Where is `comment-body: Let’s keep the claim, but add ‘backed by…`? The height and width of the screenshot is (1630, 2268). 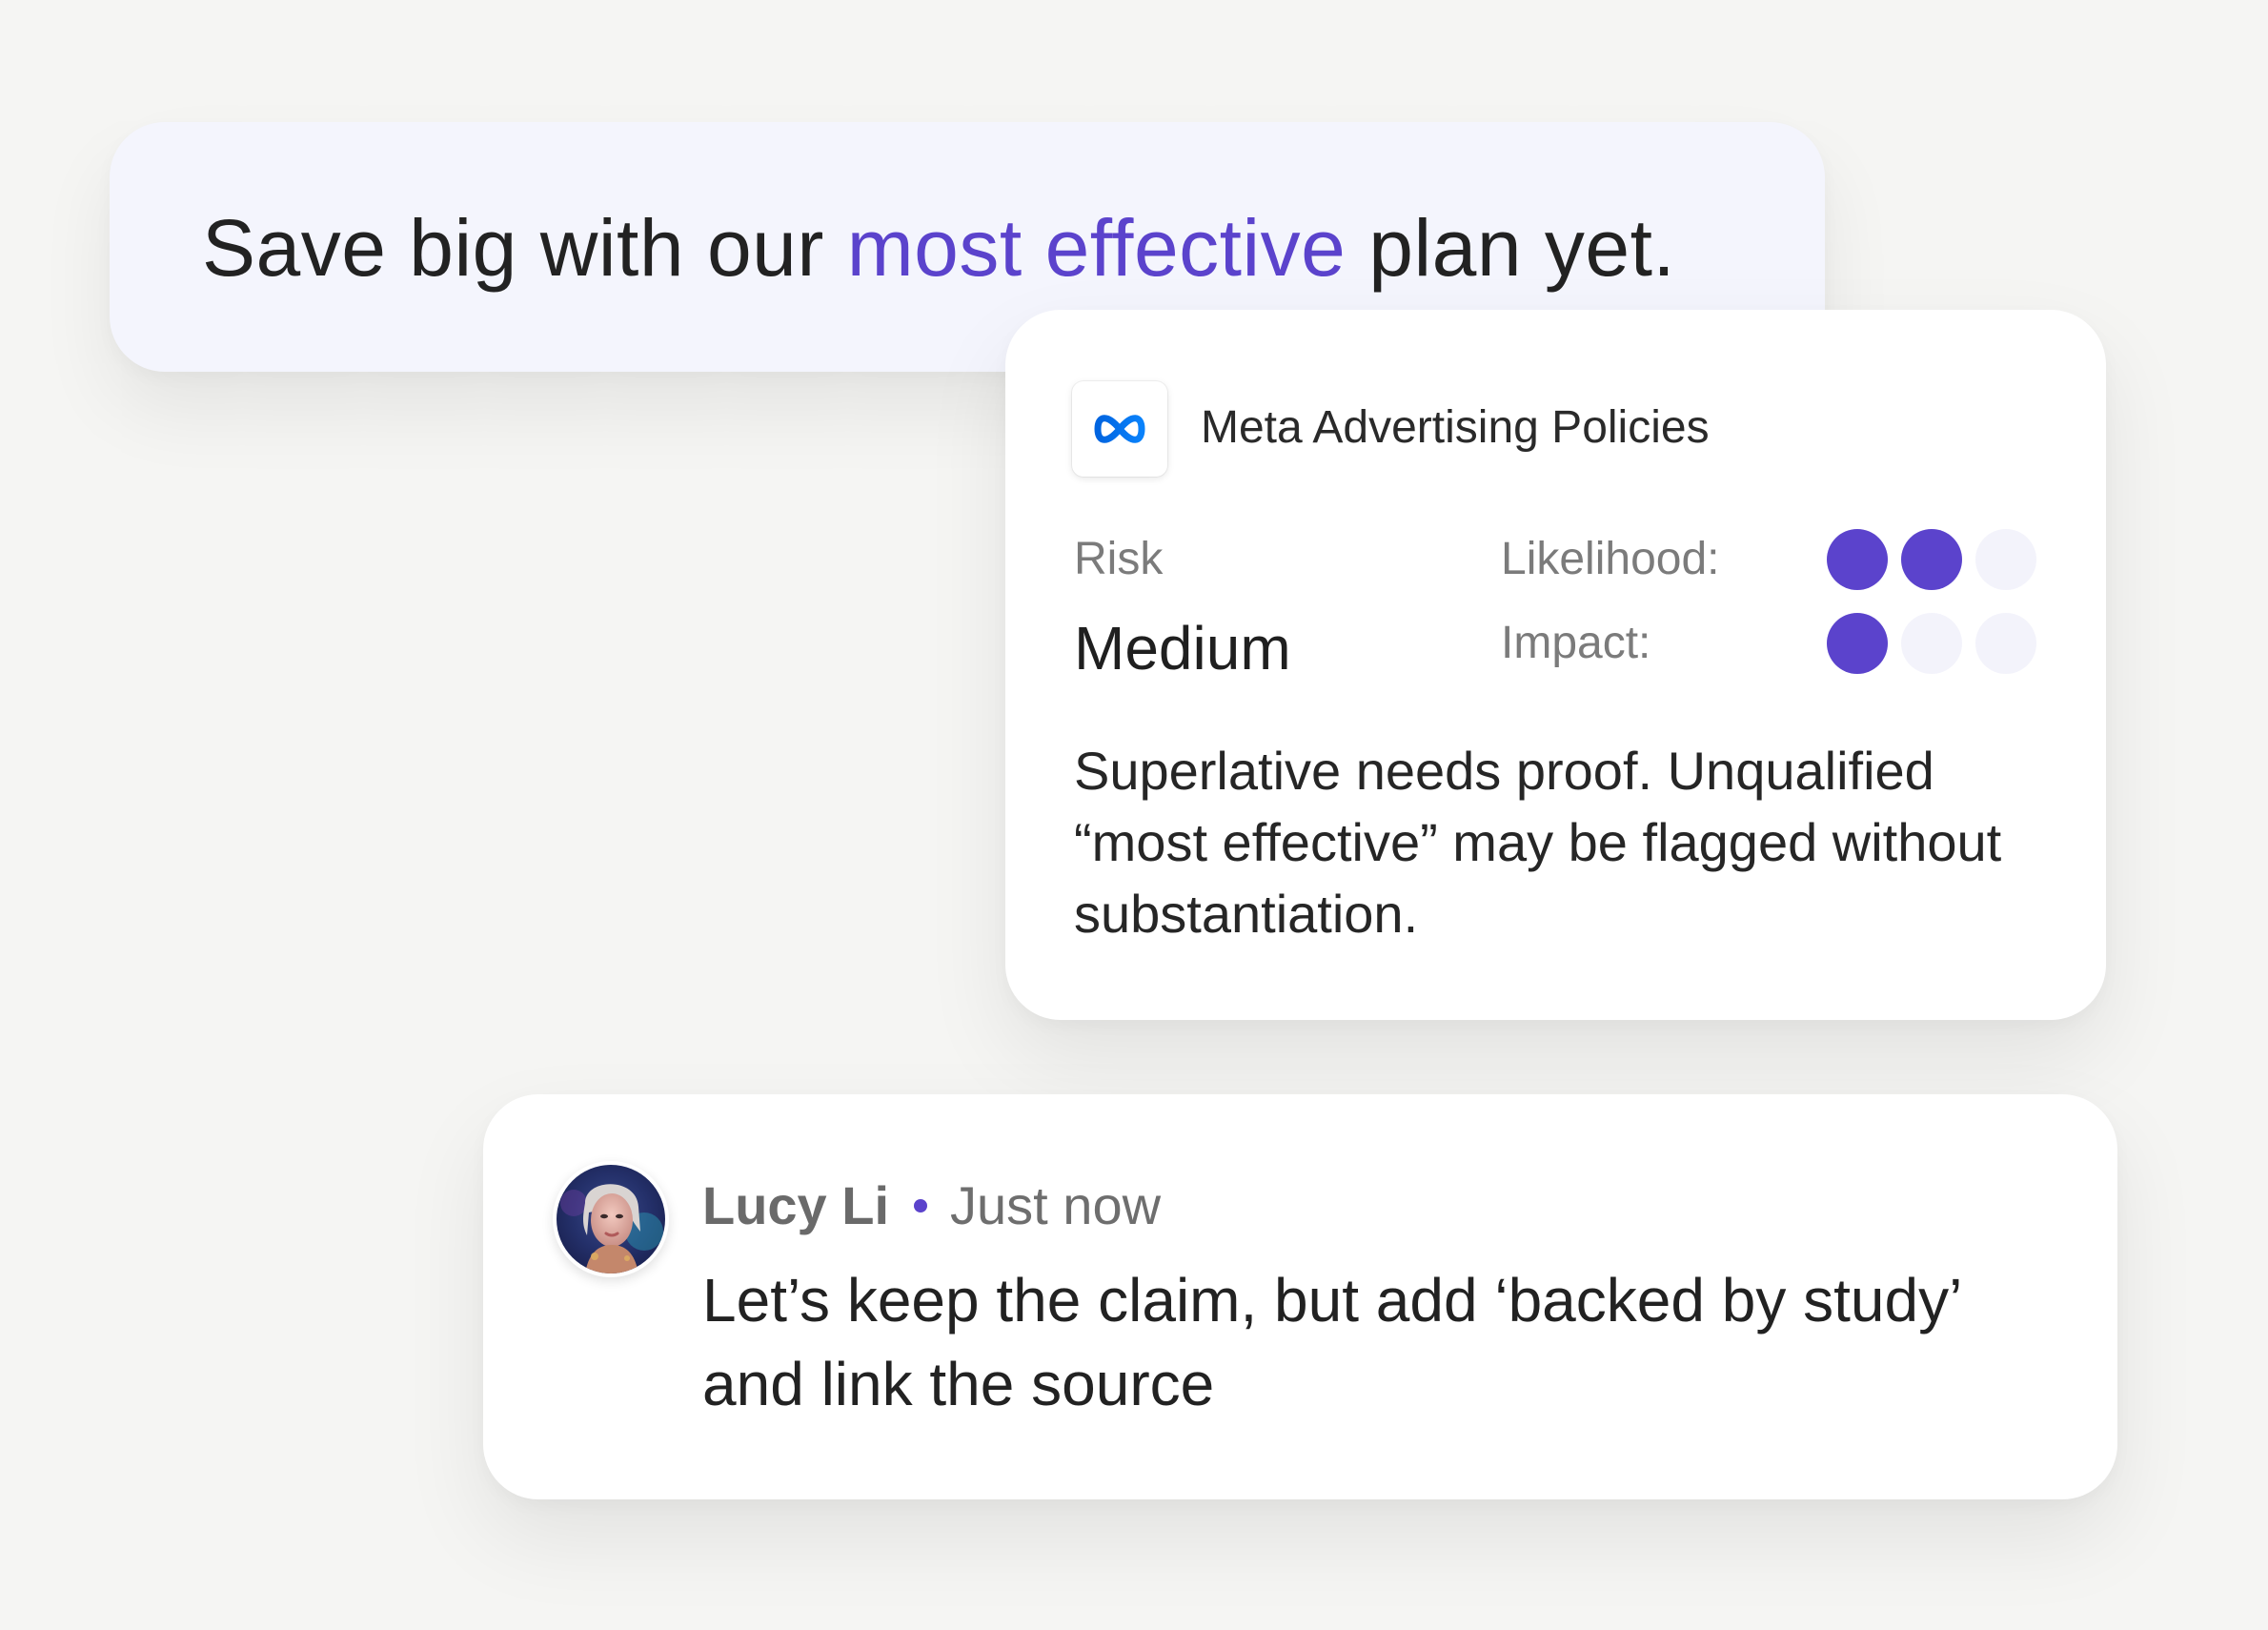
comment-body: Let’s keep the claim, but add ‘backed by… is located at coordinates (1331, 1342).